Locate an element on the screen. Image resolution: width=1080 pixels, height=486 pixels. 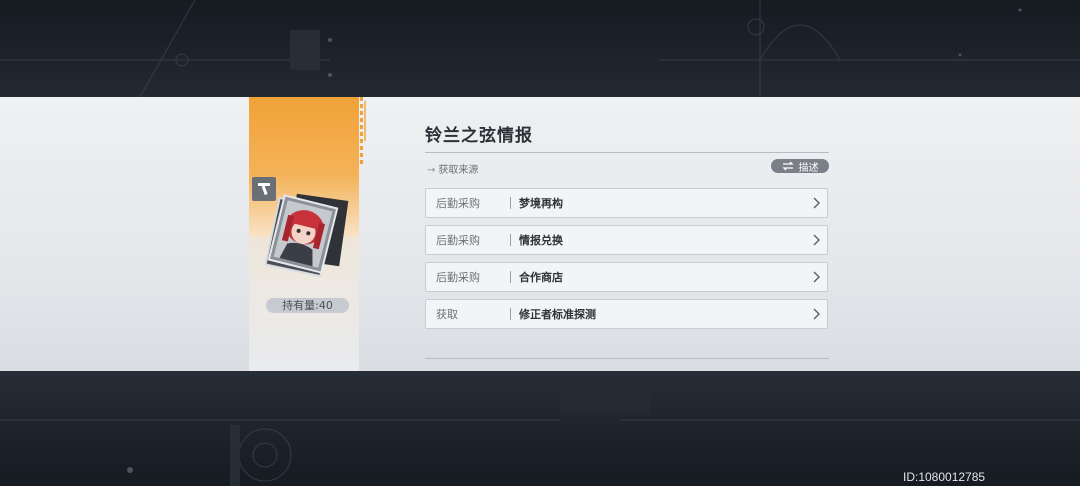
hold-count: 持有量:40 is located at coordinates (307, 305).